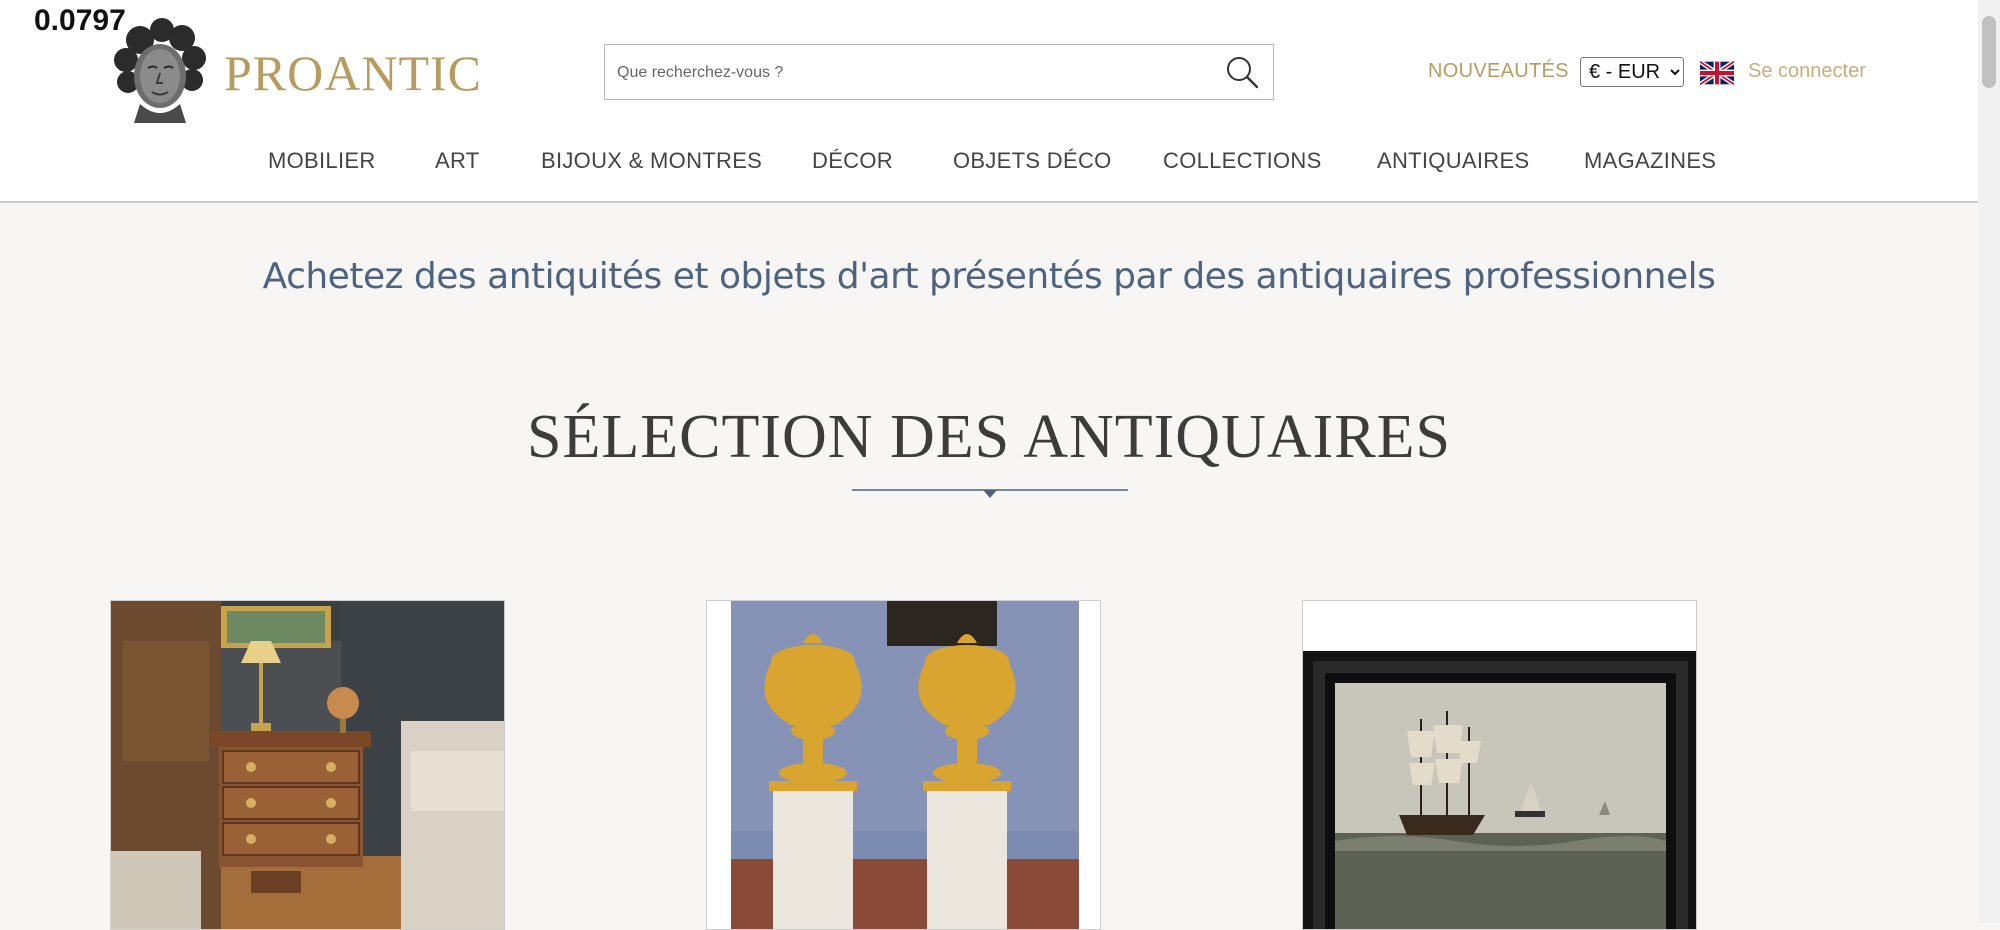  What do you see at coordinates (989, 437) in the screenshot?
I see `section-title: SÉLECTION DES ANTIQUAIRES` at bounding box center [989, 437].